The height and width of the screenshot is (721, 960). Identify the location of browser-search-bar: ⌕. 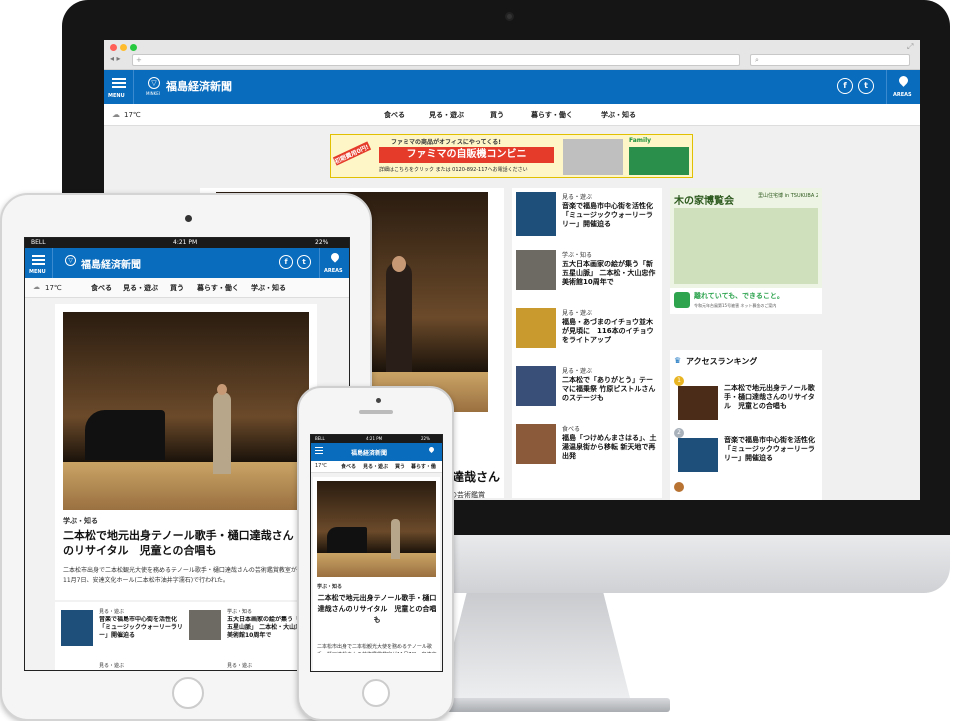
(830, 60).